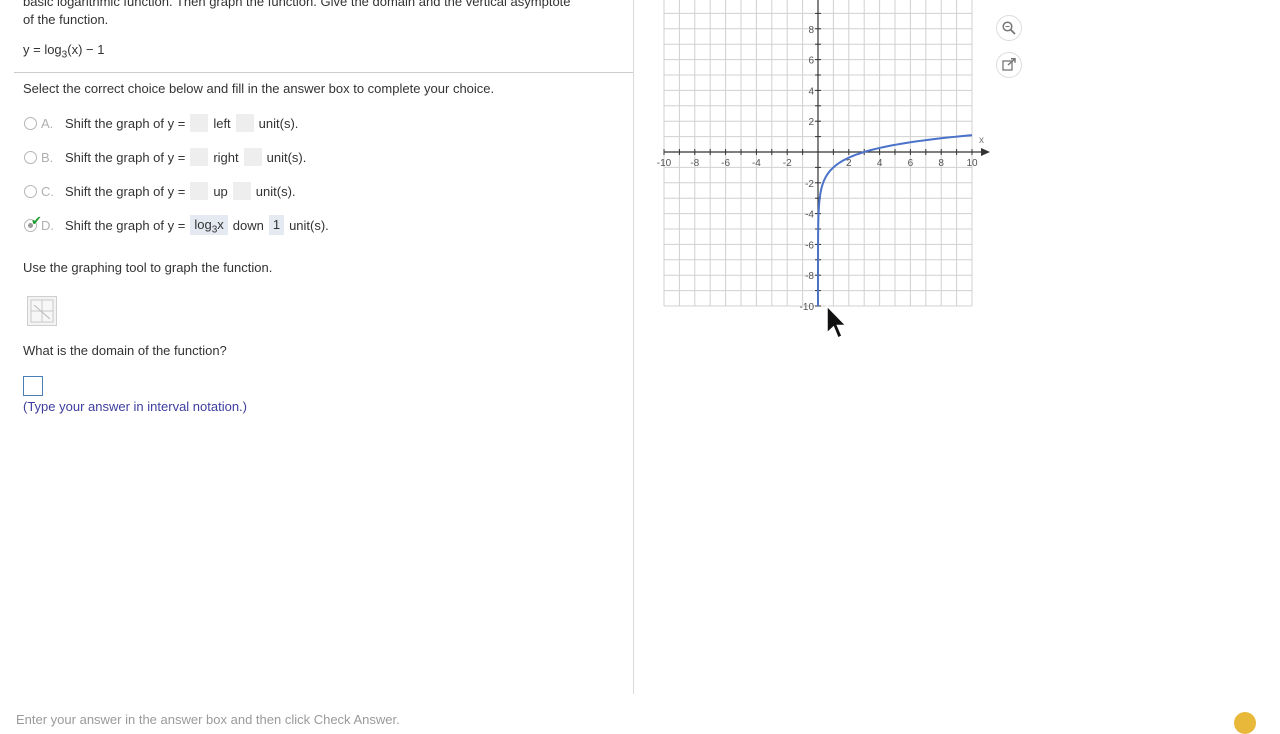 Image resolution: width=1280 pixels, height=734 pixels. I want to click on pane-divider, so click(633, 347).